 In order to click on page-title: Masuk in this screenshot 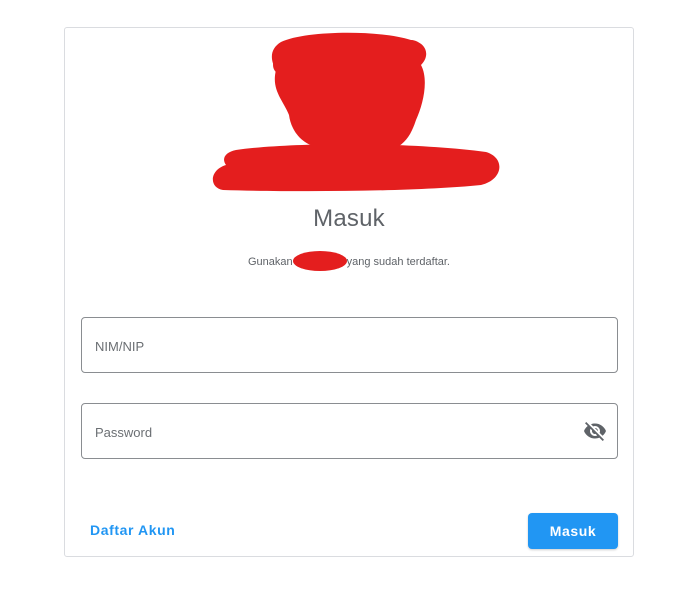, I will do `click(349, 218)`.